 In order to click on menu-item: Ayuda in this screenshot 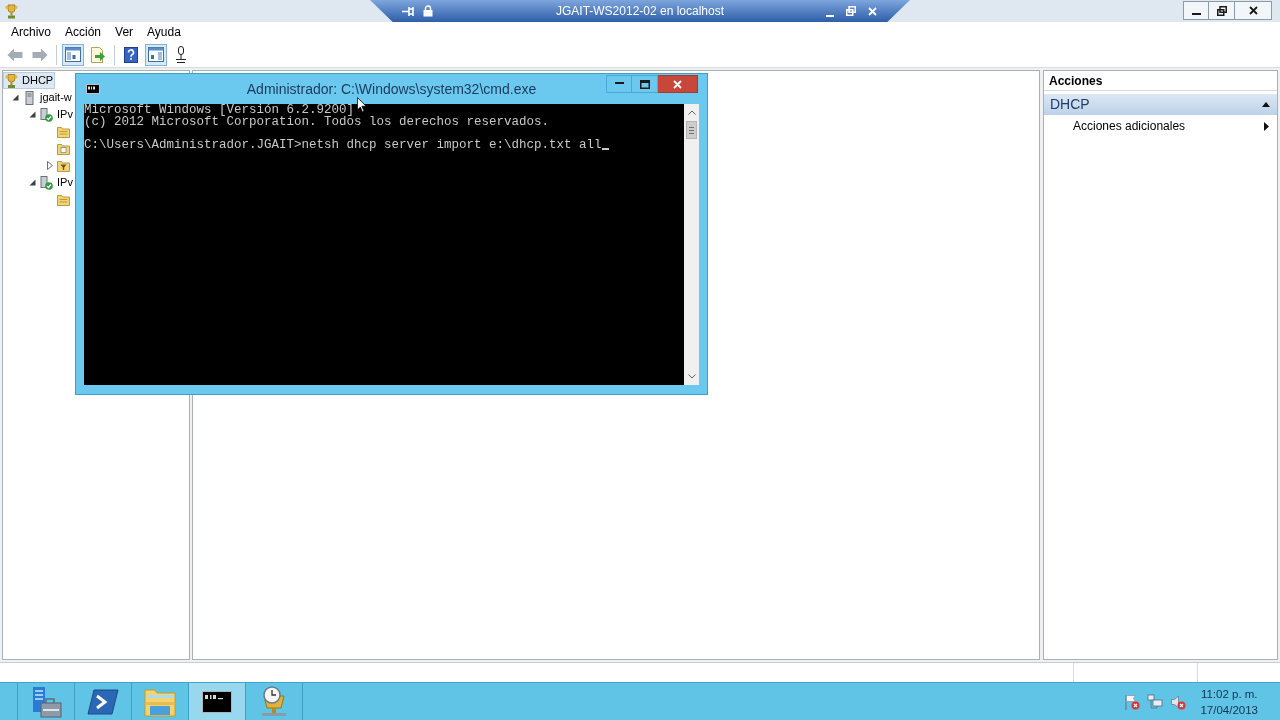, I will do `click(164, 32)`.